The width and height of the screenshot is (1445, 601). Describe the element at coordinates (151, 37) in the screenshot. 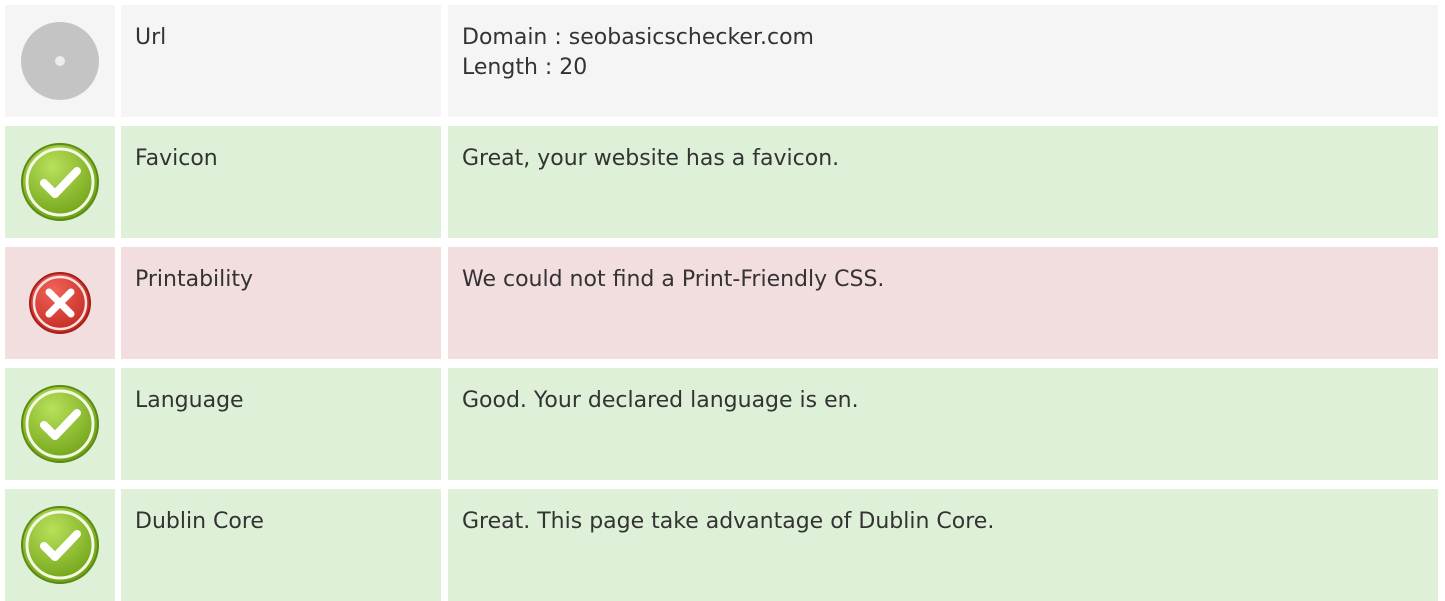

I see `check-name: Url` at that location.